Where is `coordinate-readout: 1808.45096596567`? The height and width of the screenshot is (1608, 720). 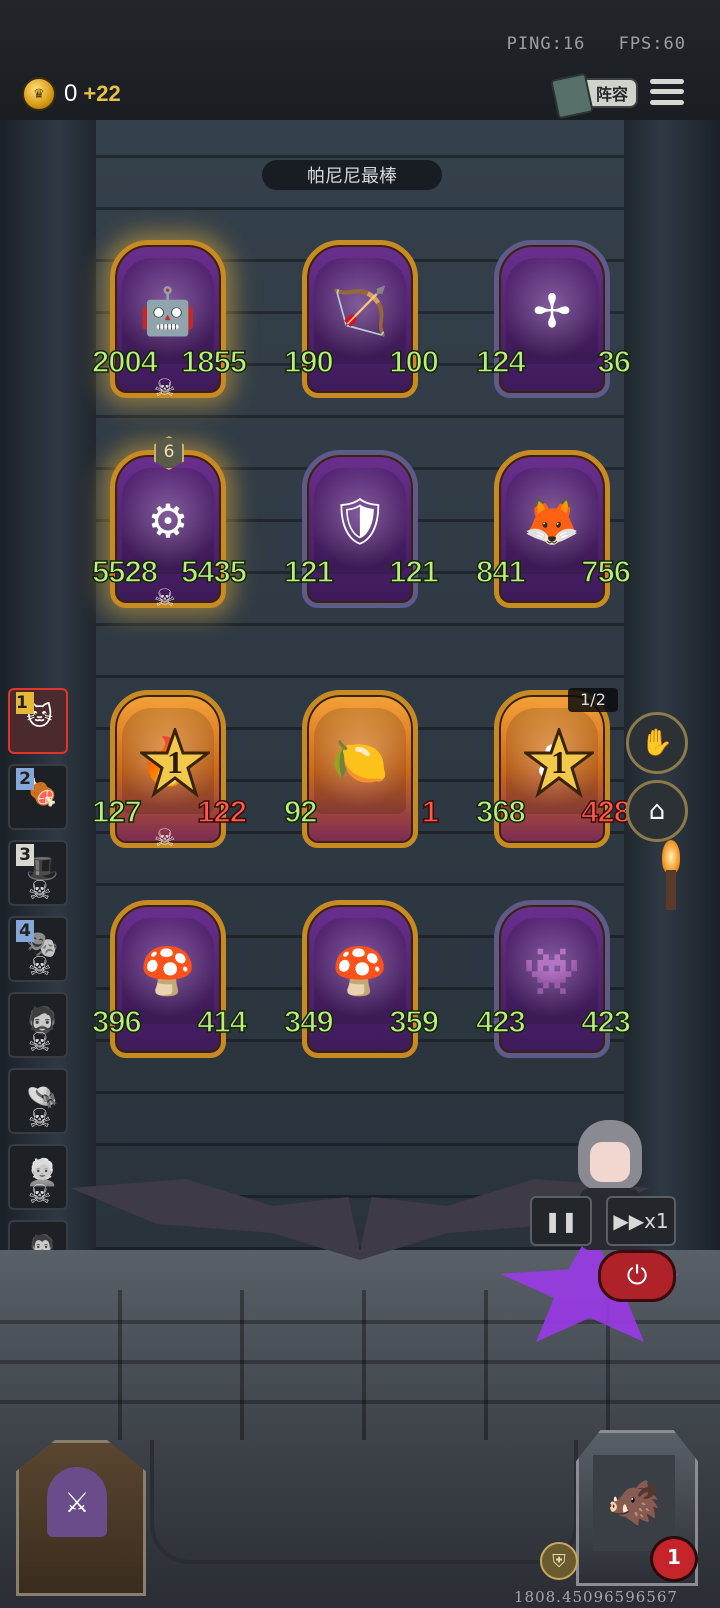 coordinate-readout: 1808.45096596567 is located at coordinates (596, 1597).